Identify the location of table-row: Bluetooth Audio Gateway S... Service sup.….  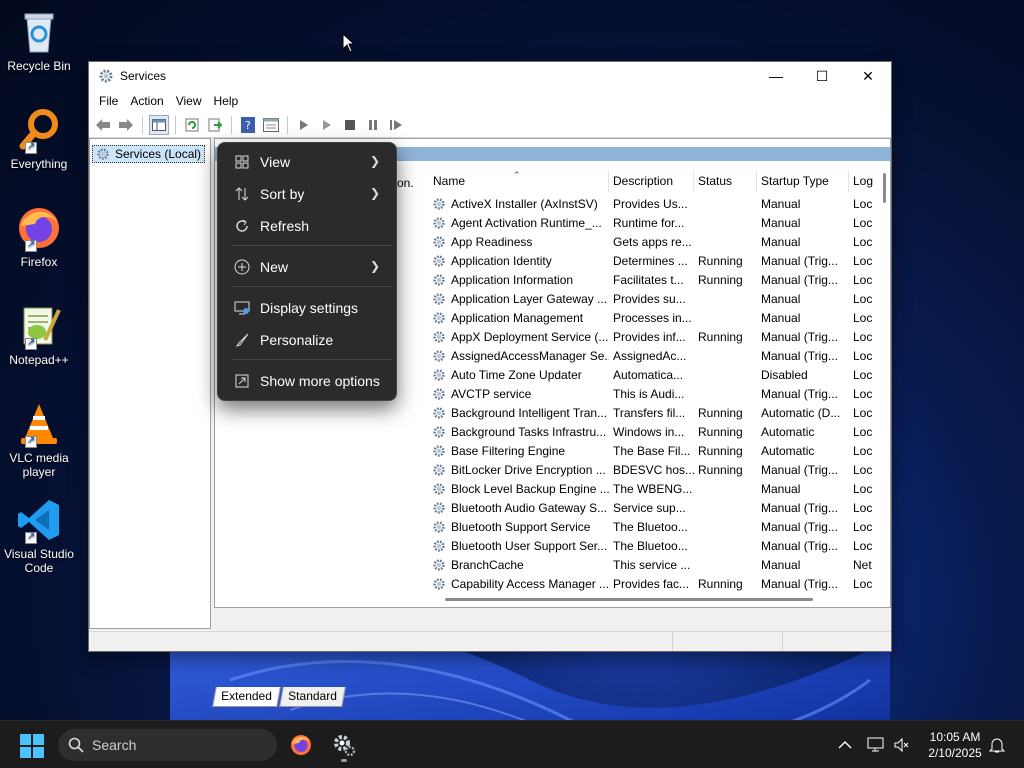
(659, 508).